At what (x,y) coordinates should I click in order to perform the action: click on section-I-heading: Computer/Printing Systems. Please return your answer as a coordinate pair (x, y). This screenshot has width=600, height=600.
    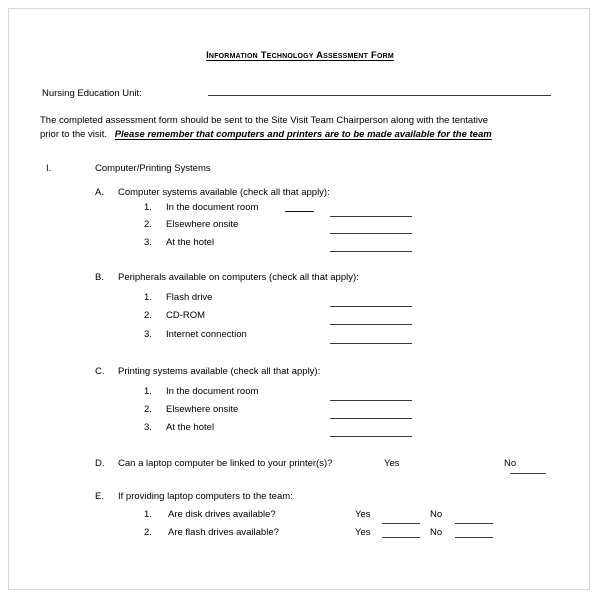
    Looking at the image, I should click on (153, 168).